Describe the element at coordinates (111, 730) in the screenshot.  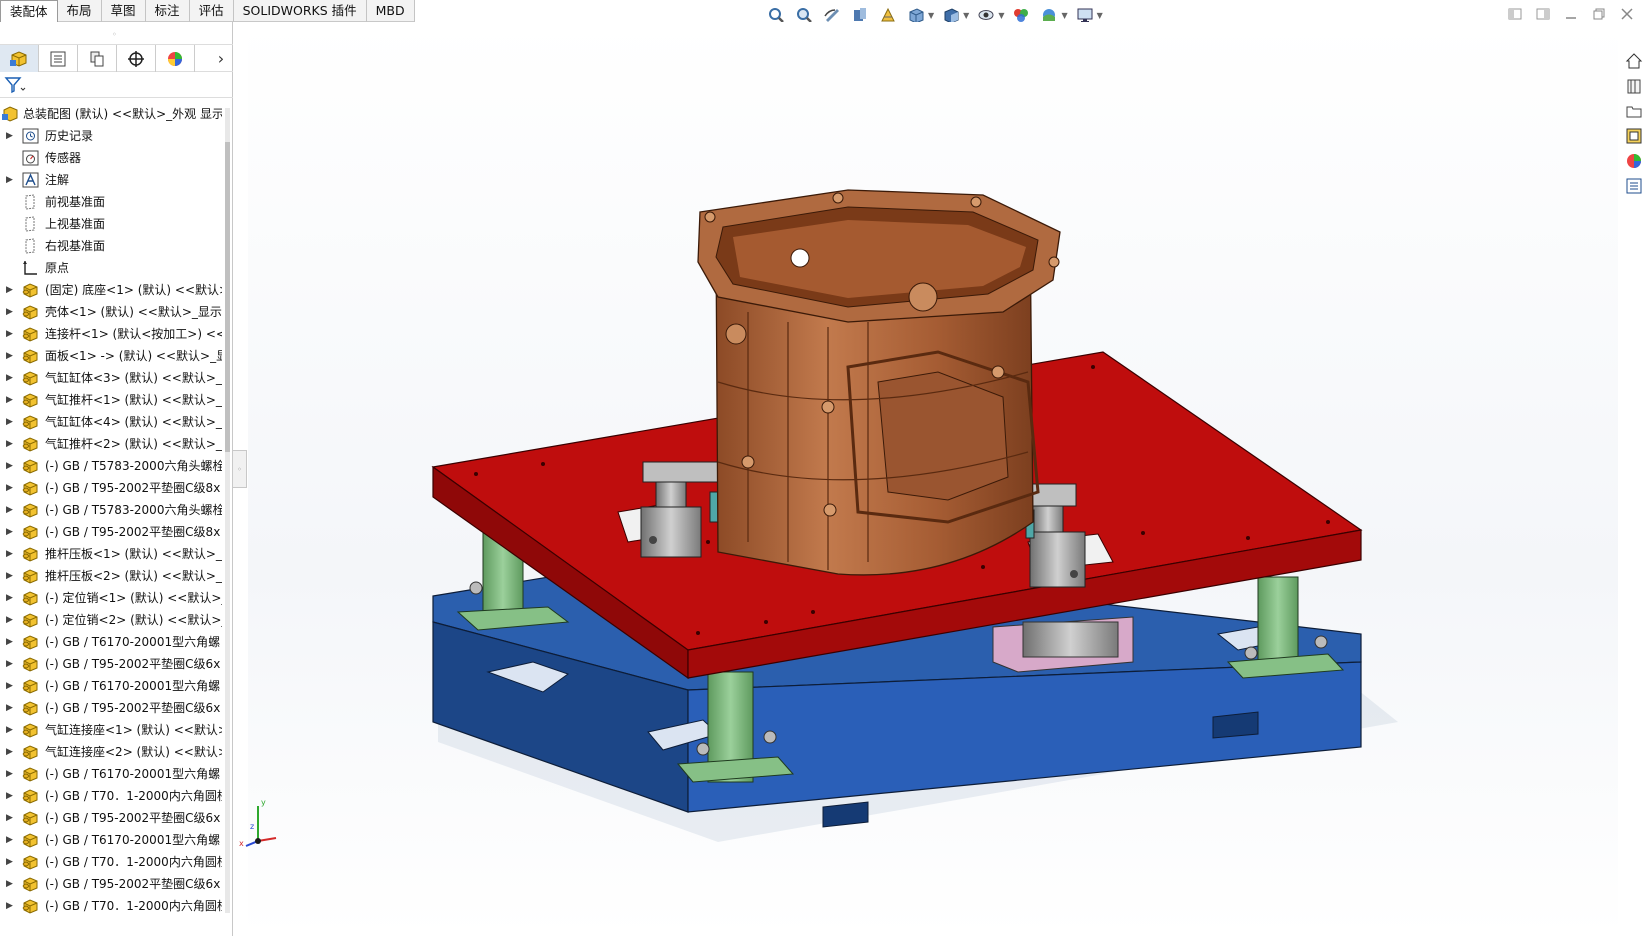
I see `tree-item: ▶ 气缸连接座<1> (默认) <<默认>` at that location.